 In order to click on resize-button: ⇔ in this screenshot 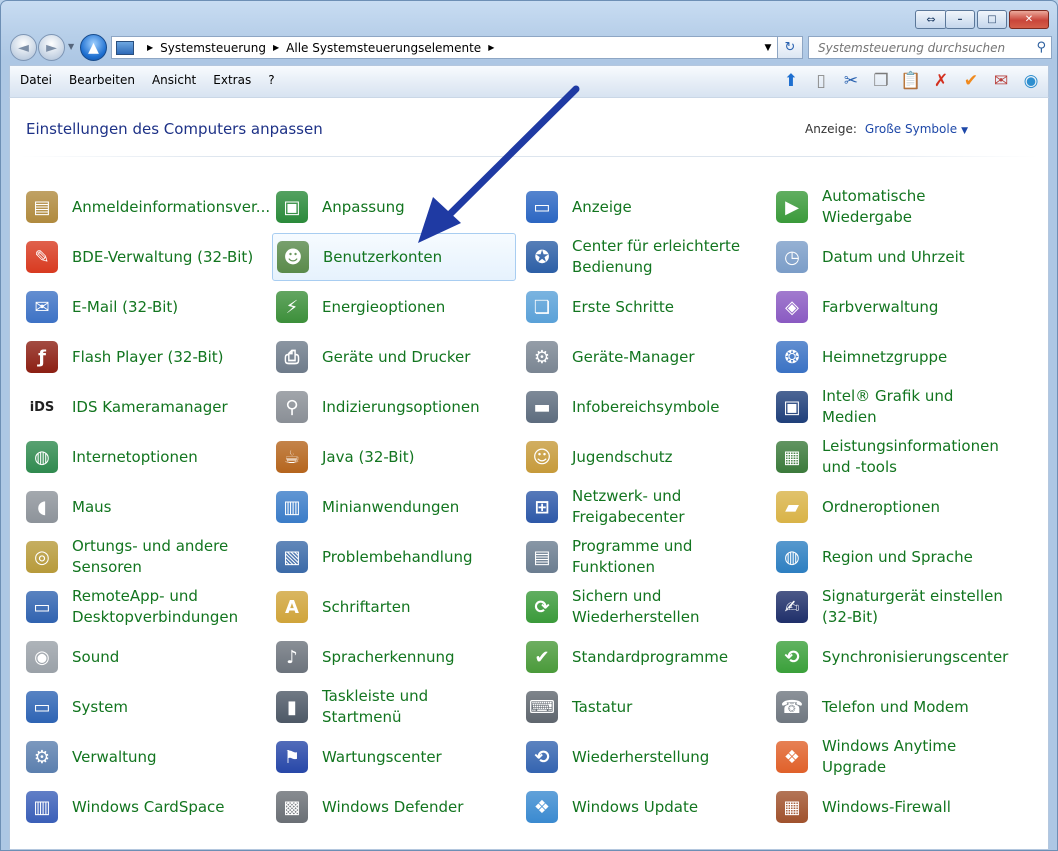, I will do `click(931, 19)`.